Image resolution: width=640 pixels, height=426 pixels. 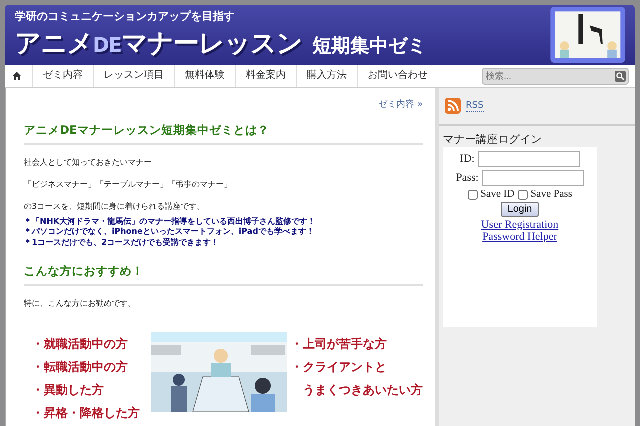 What do you see at coordinates (86, 413) in the screenshot?
I see `recommend-item: ・昇格・降格した方` at bounding box center [86, 413].